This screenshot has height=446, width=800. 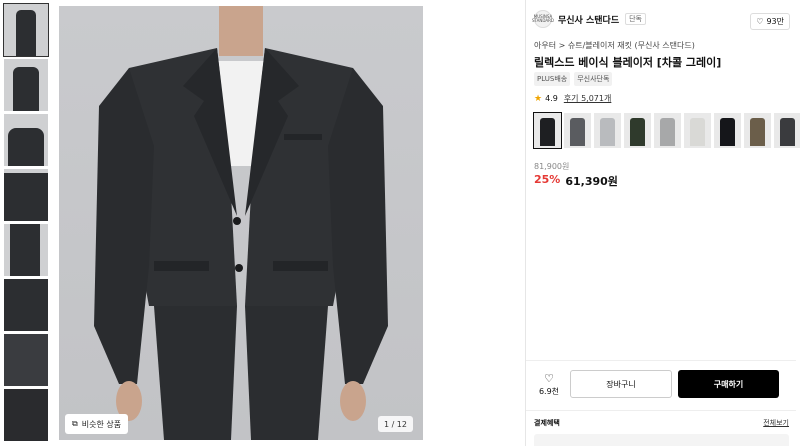 What do you see at coordinates (635, 19) in the screenshot?
I see `brand-tag: 단독` at bounding box center [635, 19].